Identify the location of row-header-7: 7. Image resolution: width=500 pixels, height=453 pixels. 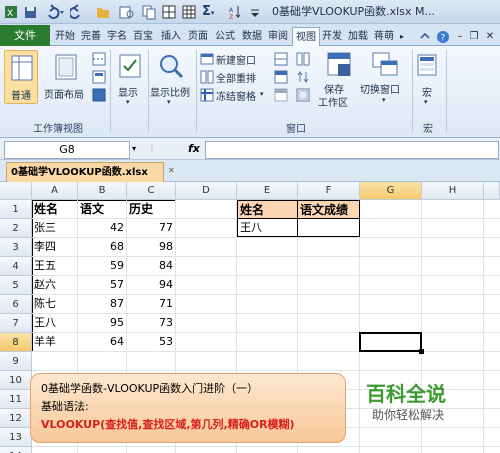
(16, 323).